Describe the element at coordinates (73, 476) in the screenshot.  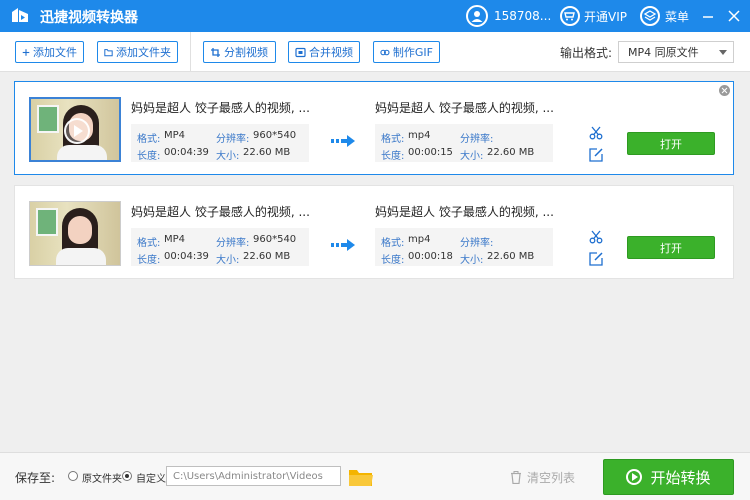
I see `original-folder-radio` at that location.